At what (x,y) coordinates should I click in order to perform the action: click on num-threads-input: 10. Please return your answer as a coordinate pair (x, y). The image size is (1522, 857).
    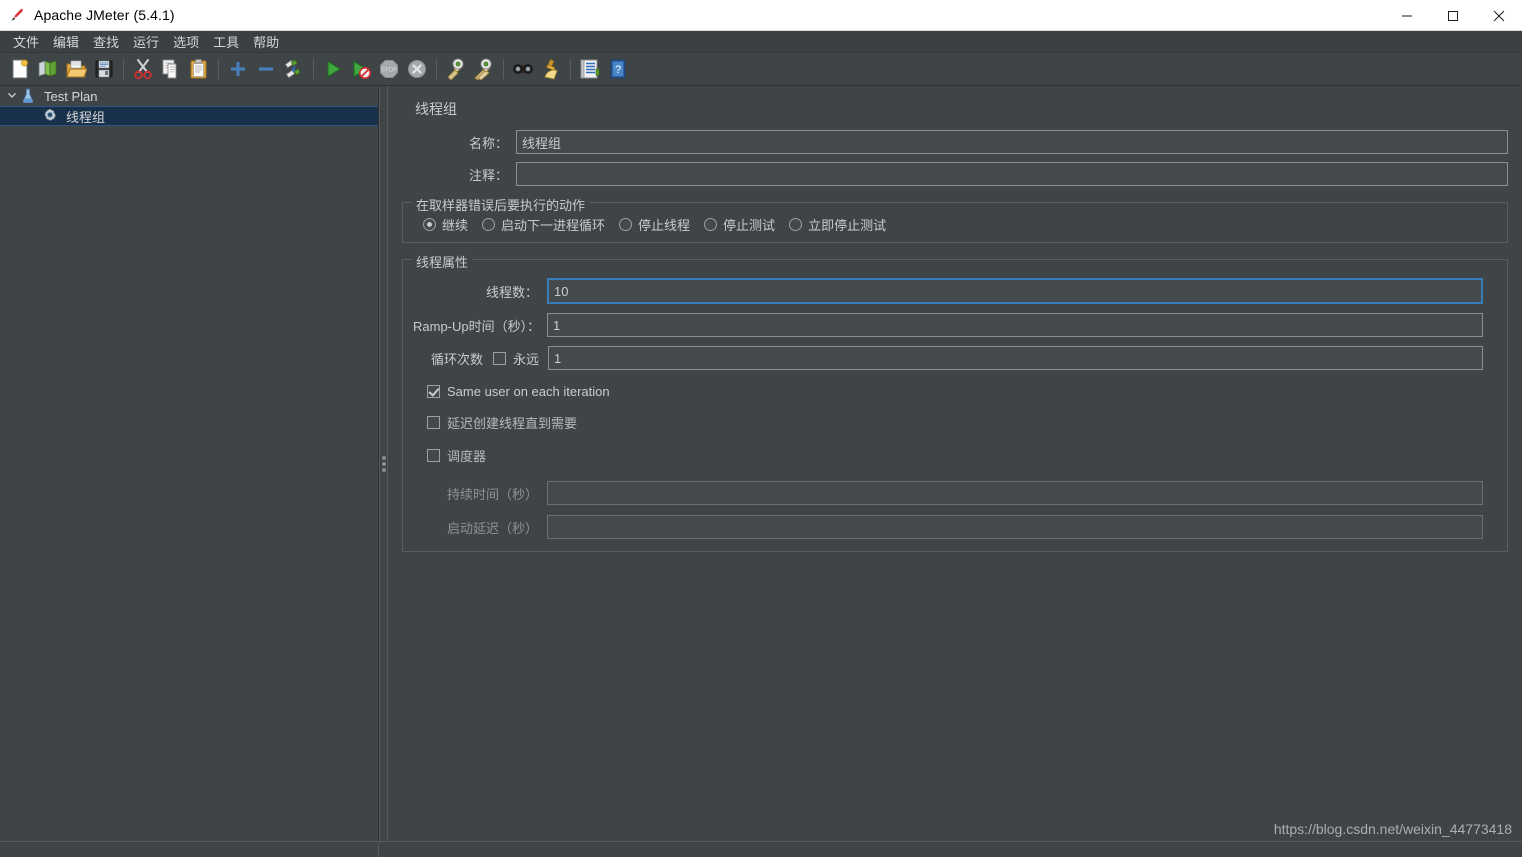
    Looking at the image, I should click on (1015, 291).